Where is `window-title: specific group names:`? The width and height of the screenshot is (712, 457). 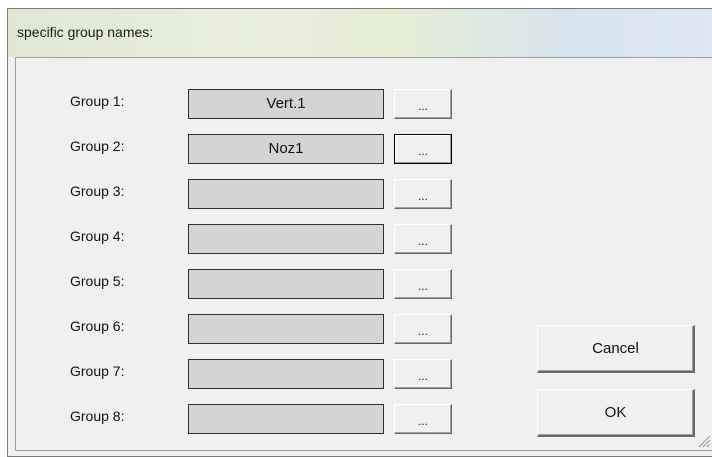
window-title: specific group names: is located at coordinates (85, 32).